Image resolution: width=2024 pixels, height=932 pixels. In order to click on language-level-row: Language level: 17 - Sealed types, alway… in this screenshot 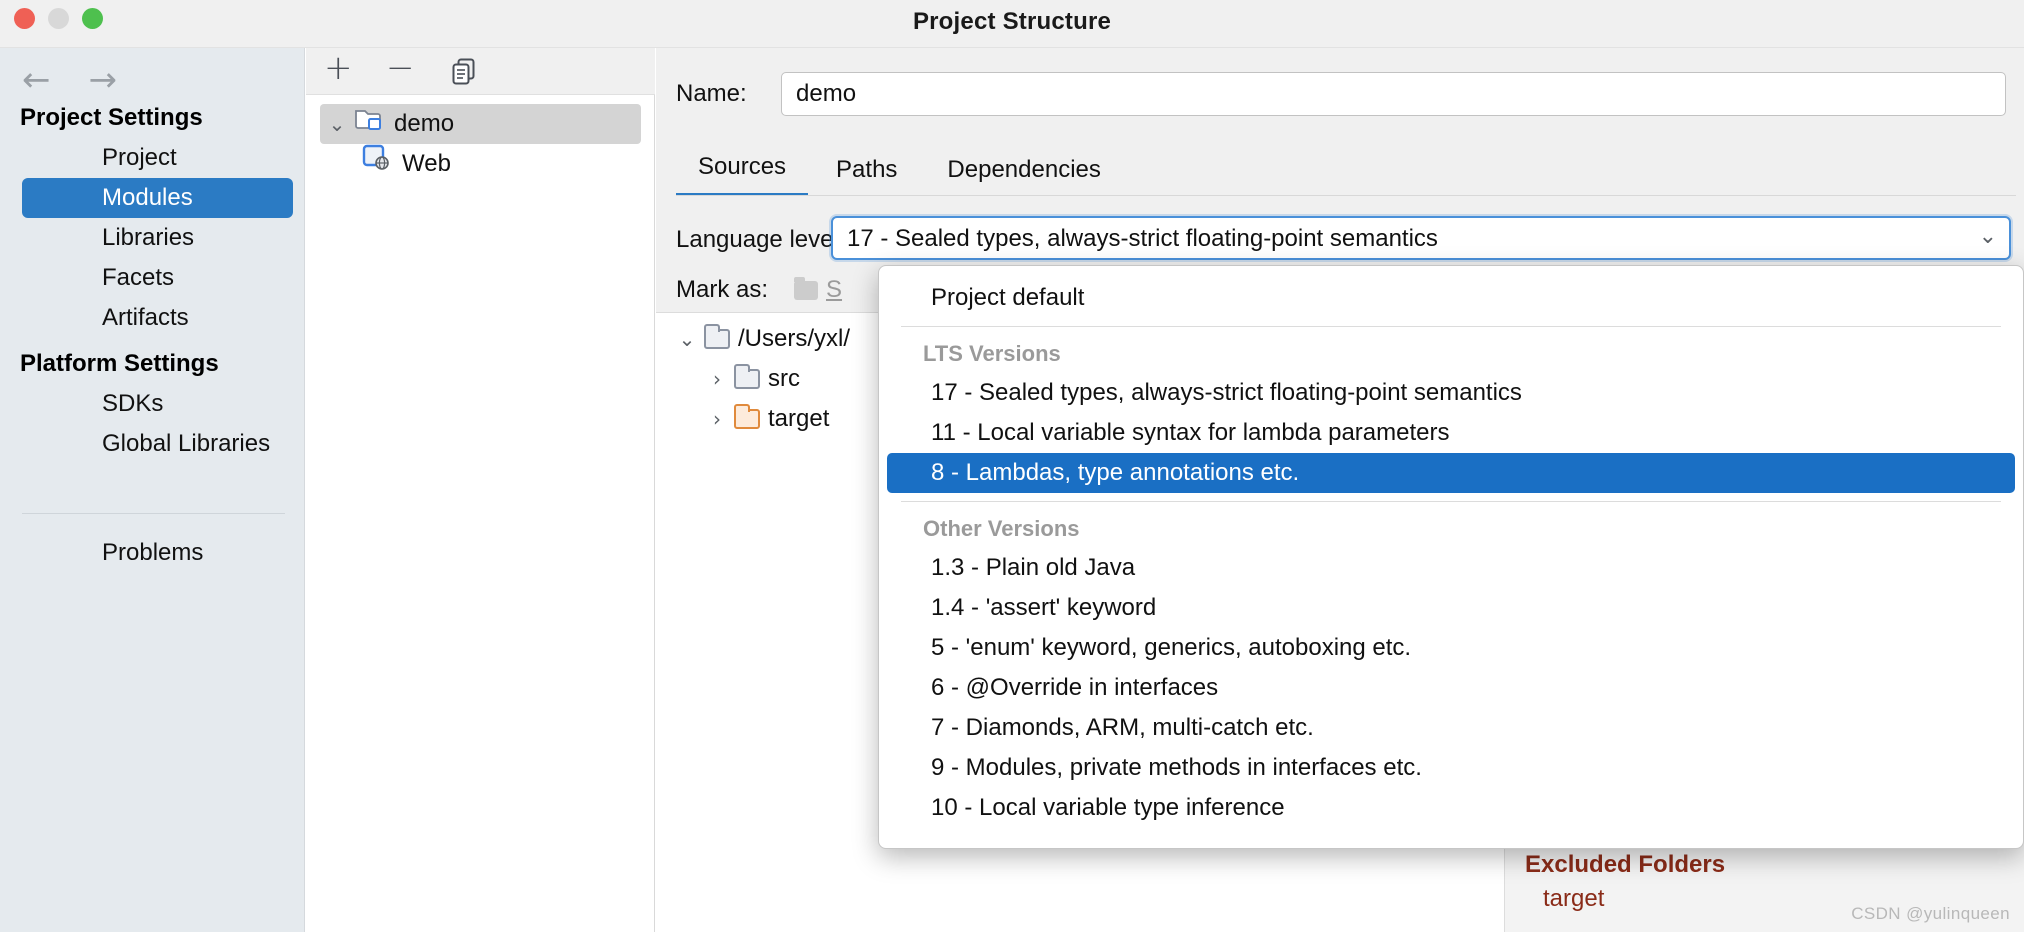, I will do `click(1340, 240)`.